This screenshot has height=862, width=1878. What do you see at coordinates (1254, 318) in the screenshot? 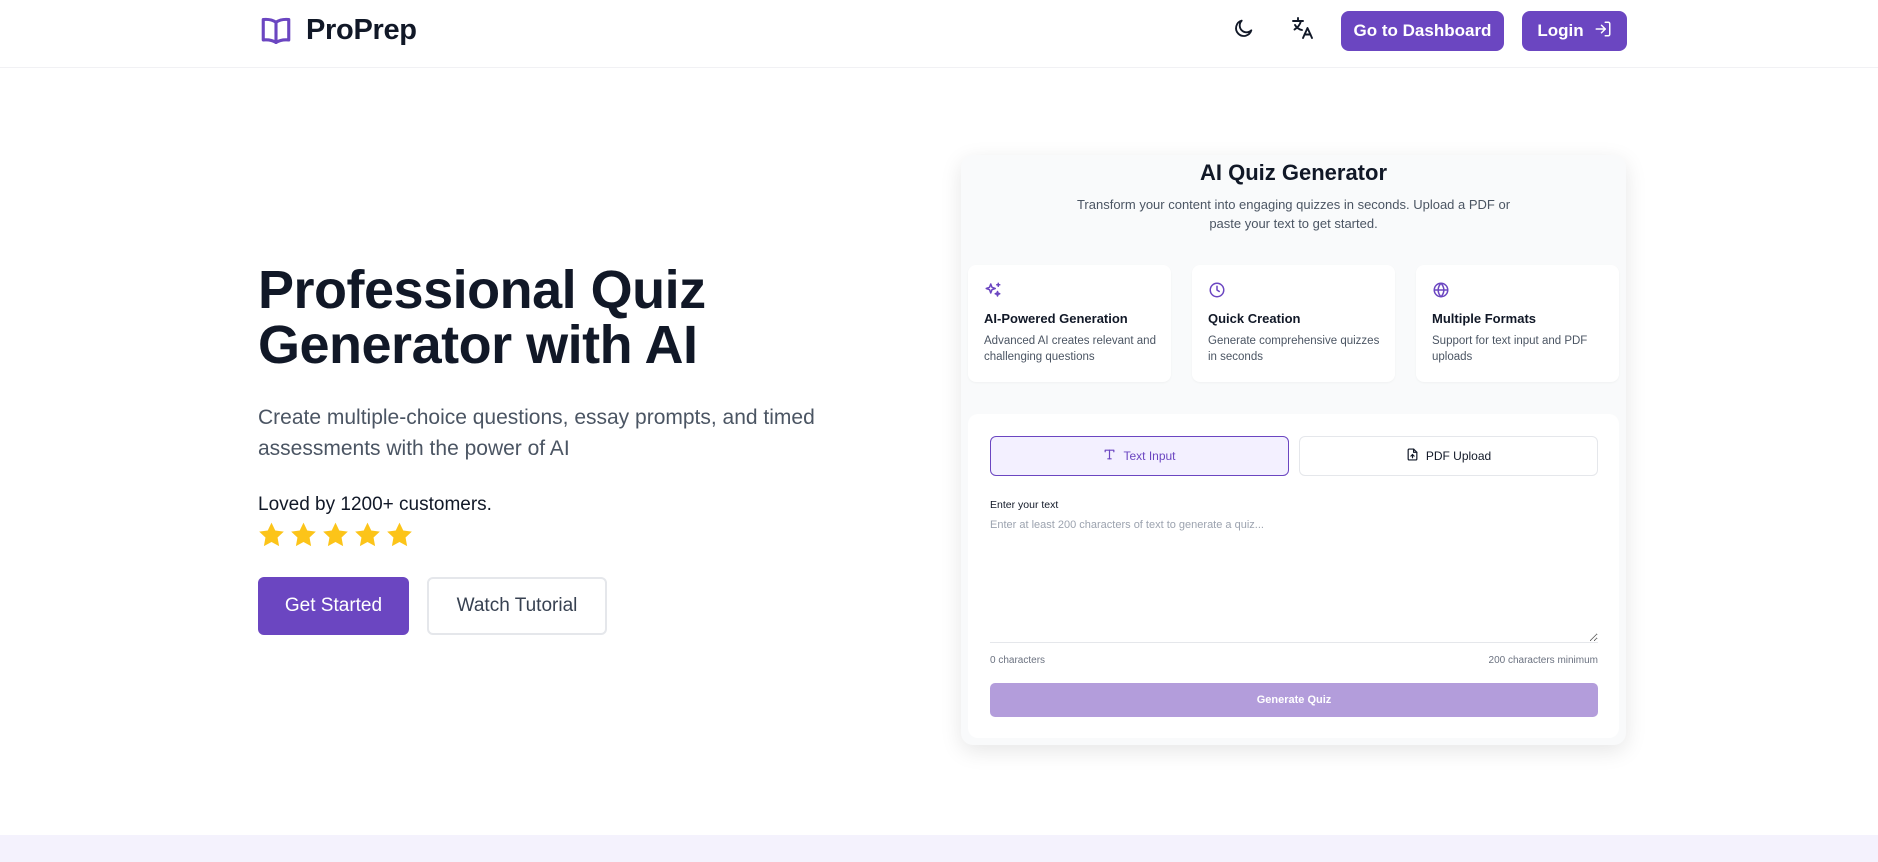
I see `feature-title: Quick Creation` at bounding box center [1254, 318].